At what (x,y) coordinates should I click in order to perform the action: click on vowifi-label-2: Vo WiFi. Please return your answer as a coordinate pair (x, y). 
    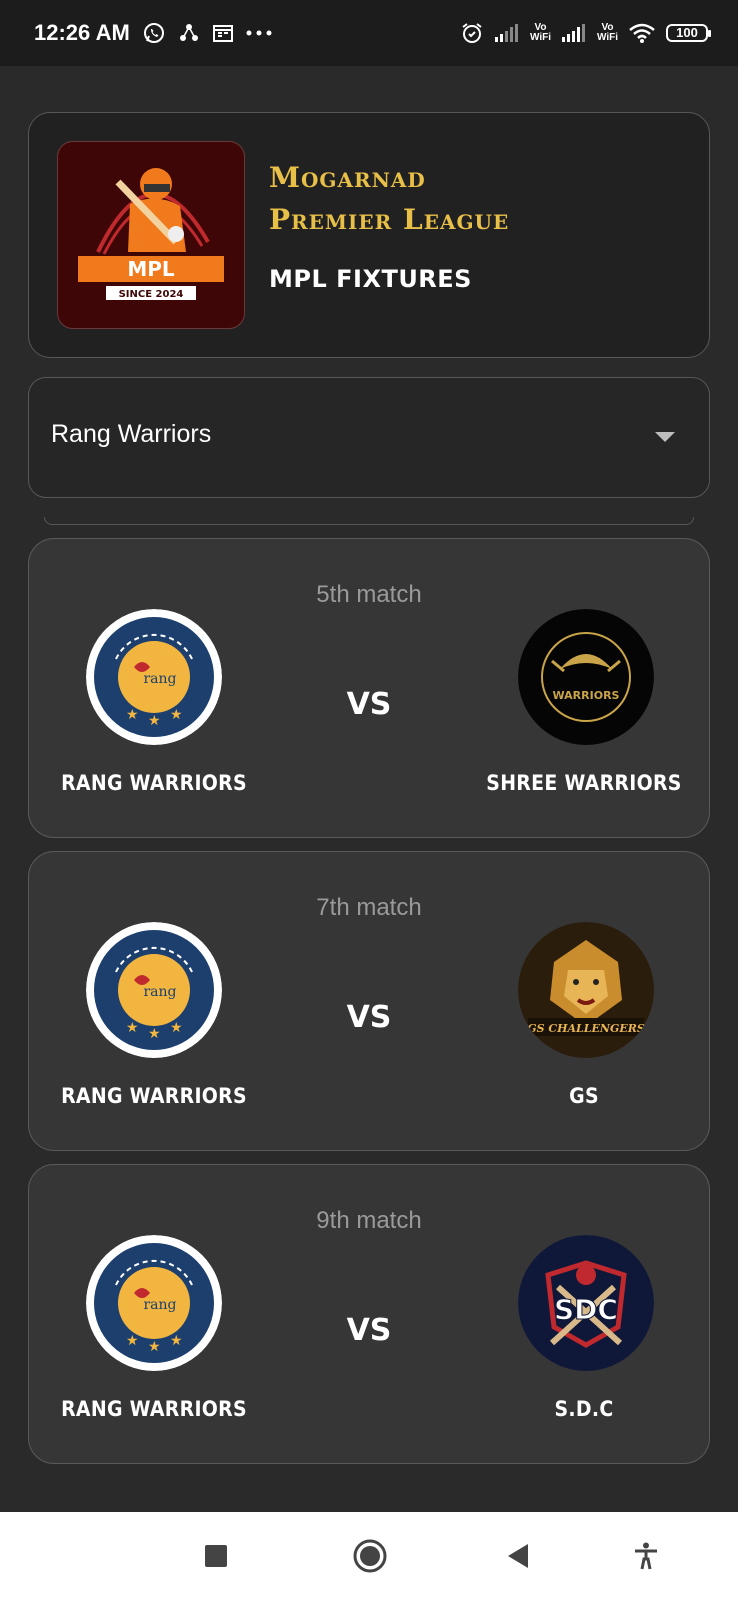
    Looking at the image, I should click on (607, 32).